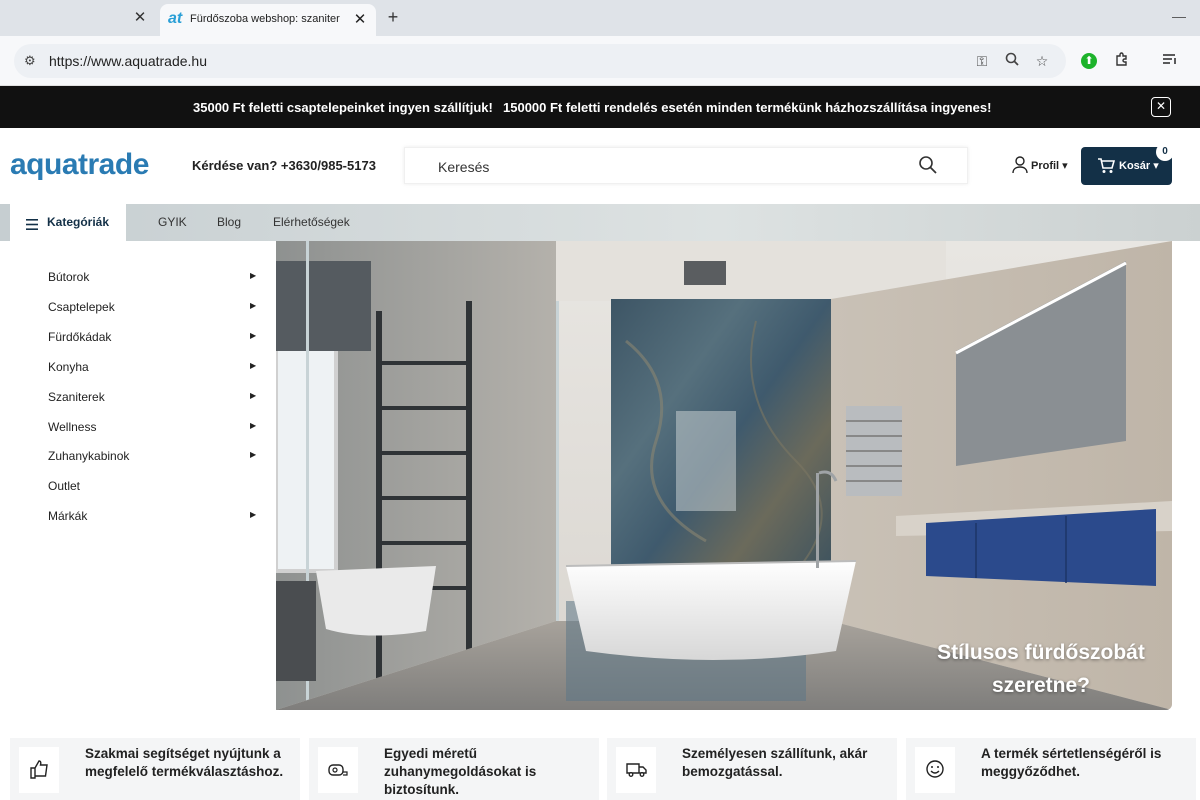 The height and width of the screenshot is (800, 1200). Describe the element at coordinates (686, 165) in the screenshot. I see `search-input: Keresés` at that location.